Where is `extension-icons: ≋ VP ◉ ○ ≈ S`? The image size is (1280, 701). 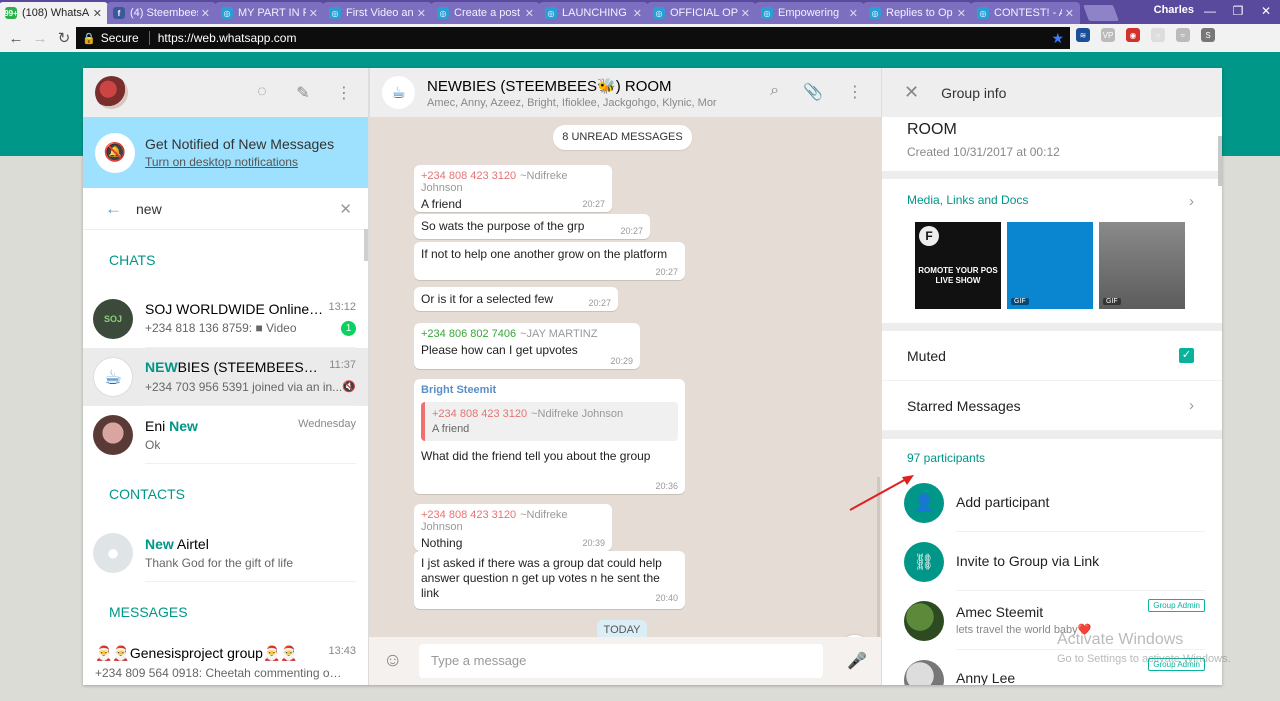 extension-icons: ≋ VP ◉ ○ ≈ S is located at coordinates (1151, 35).